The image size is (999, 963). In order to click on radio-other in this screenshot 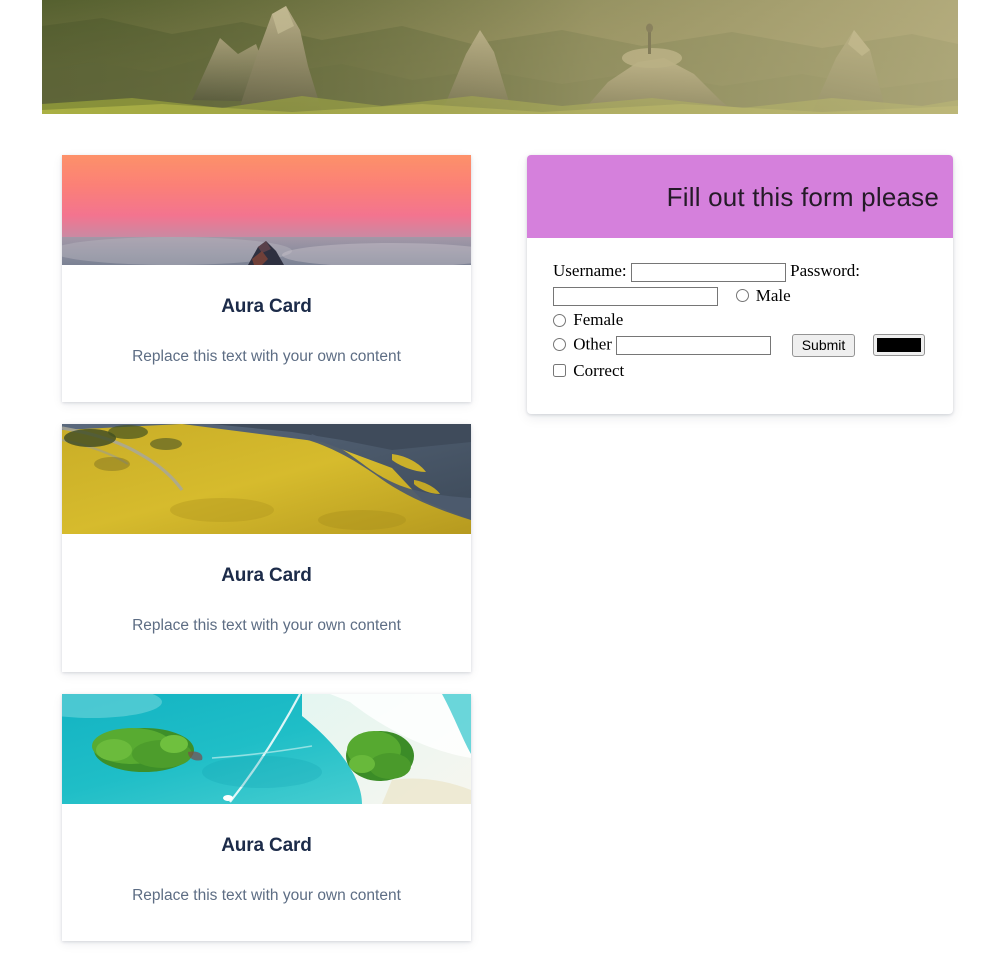, I will do `click(559, 344)`.